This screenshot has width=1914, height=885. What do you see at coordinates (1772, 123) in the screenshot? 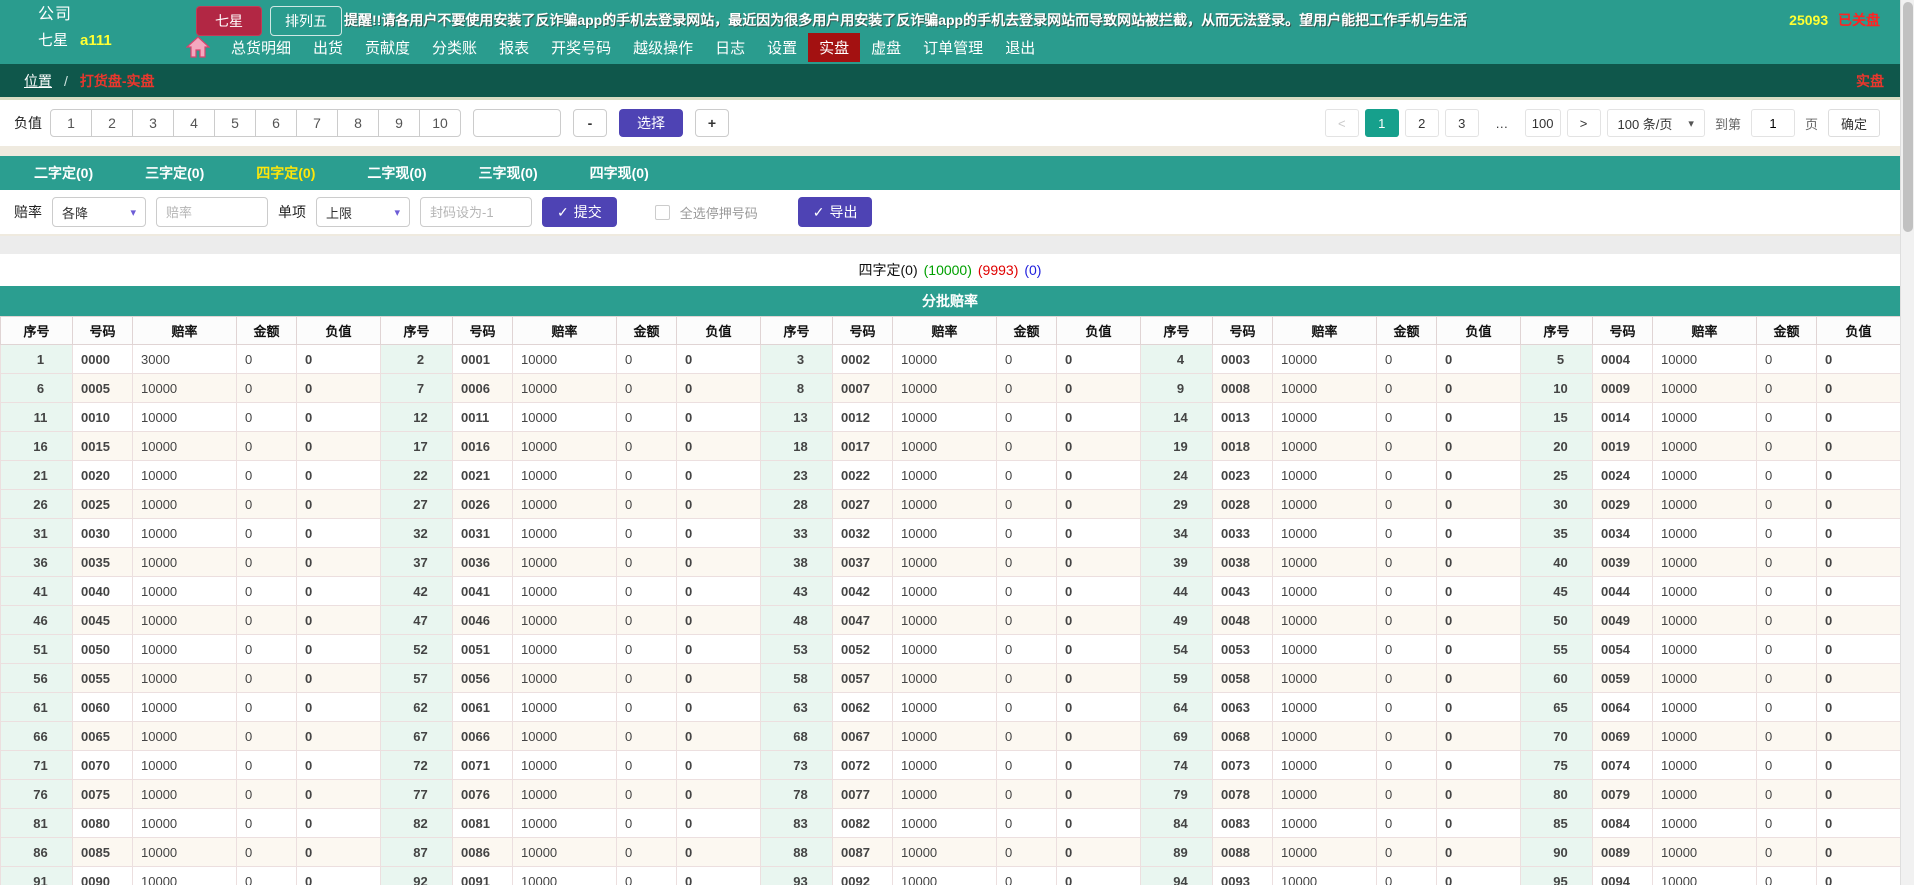
I see `goto-page-input` at bounding box center [1772, 123].